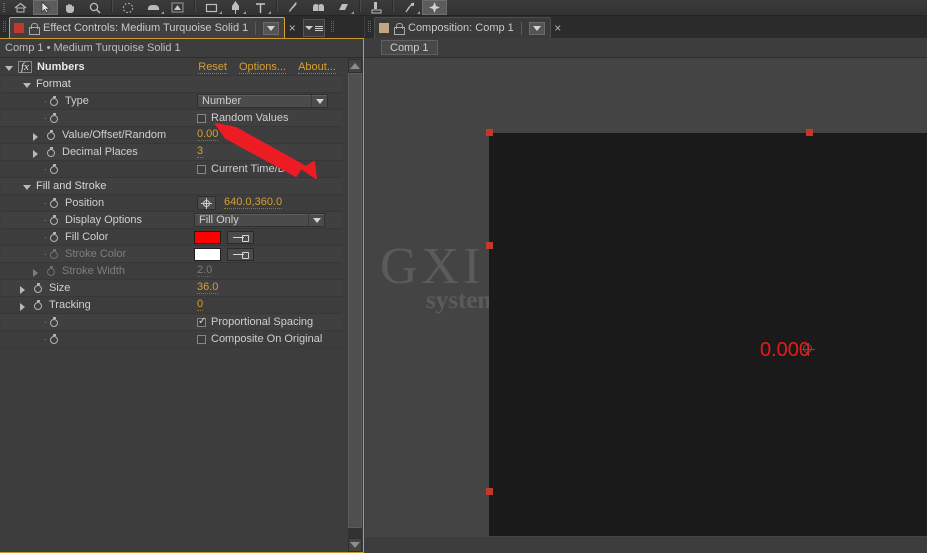 The width and height of the screenshot is (927, 553). I want to click on property-row-display-options: · Display Options Fill Only, so click(171, 220).